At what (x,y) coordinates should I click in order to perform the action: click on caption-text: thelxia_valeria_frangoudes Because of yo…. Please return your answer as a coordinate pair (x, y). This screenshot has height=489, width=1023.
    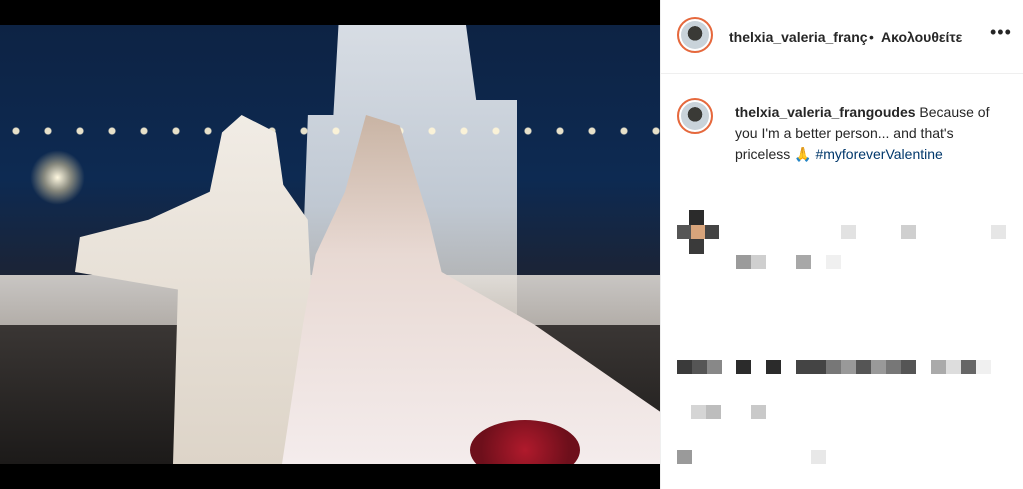
    Looking at the image, I should click on (870, 133).